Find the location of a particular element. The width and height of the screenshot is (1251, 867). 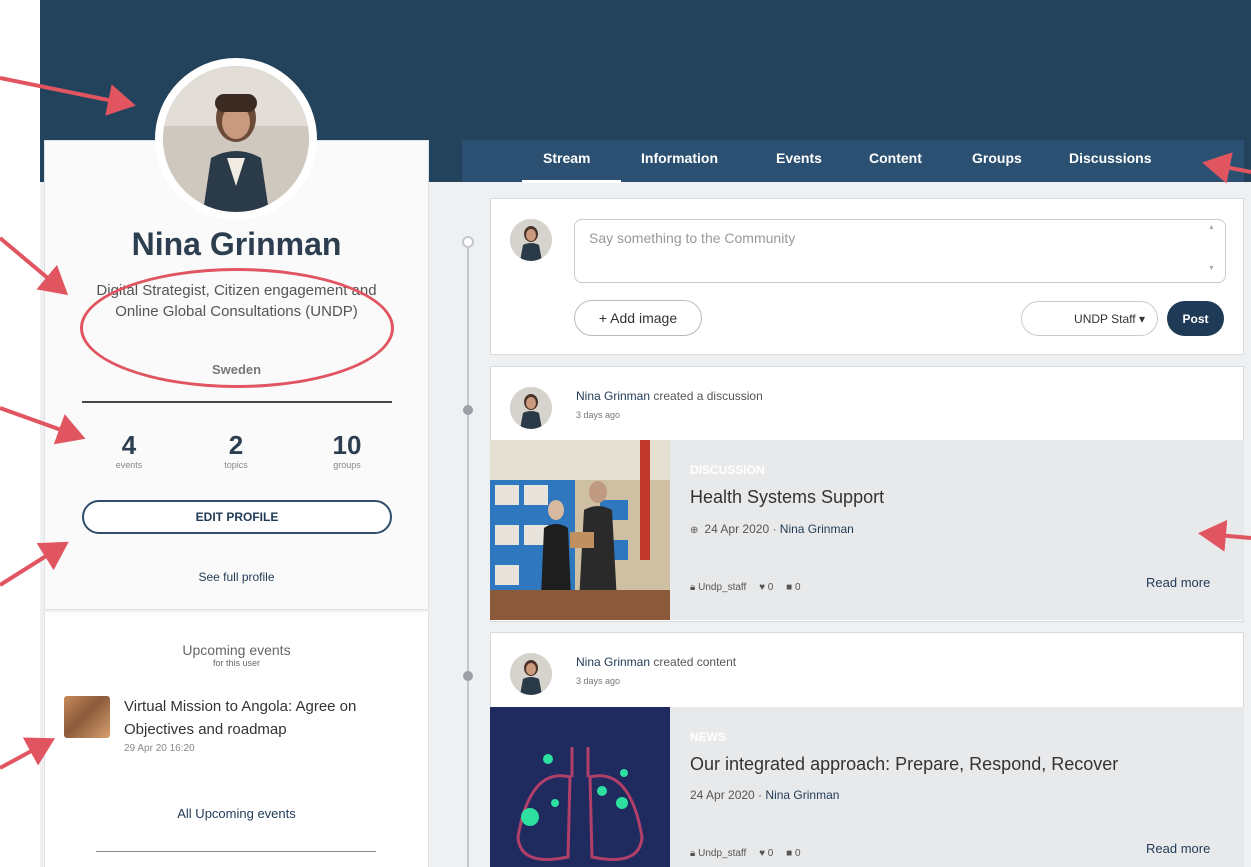

activity-line: Nina Grinman created content is located at coordinates (656, 662).